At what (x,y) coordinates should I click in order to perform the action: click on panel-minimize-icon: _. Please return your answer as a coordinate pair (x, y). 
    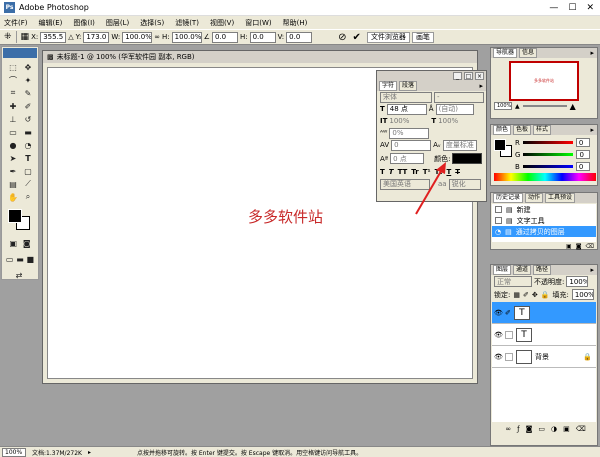
    Looking at the image, I should click on (457, 76).